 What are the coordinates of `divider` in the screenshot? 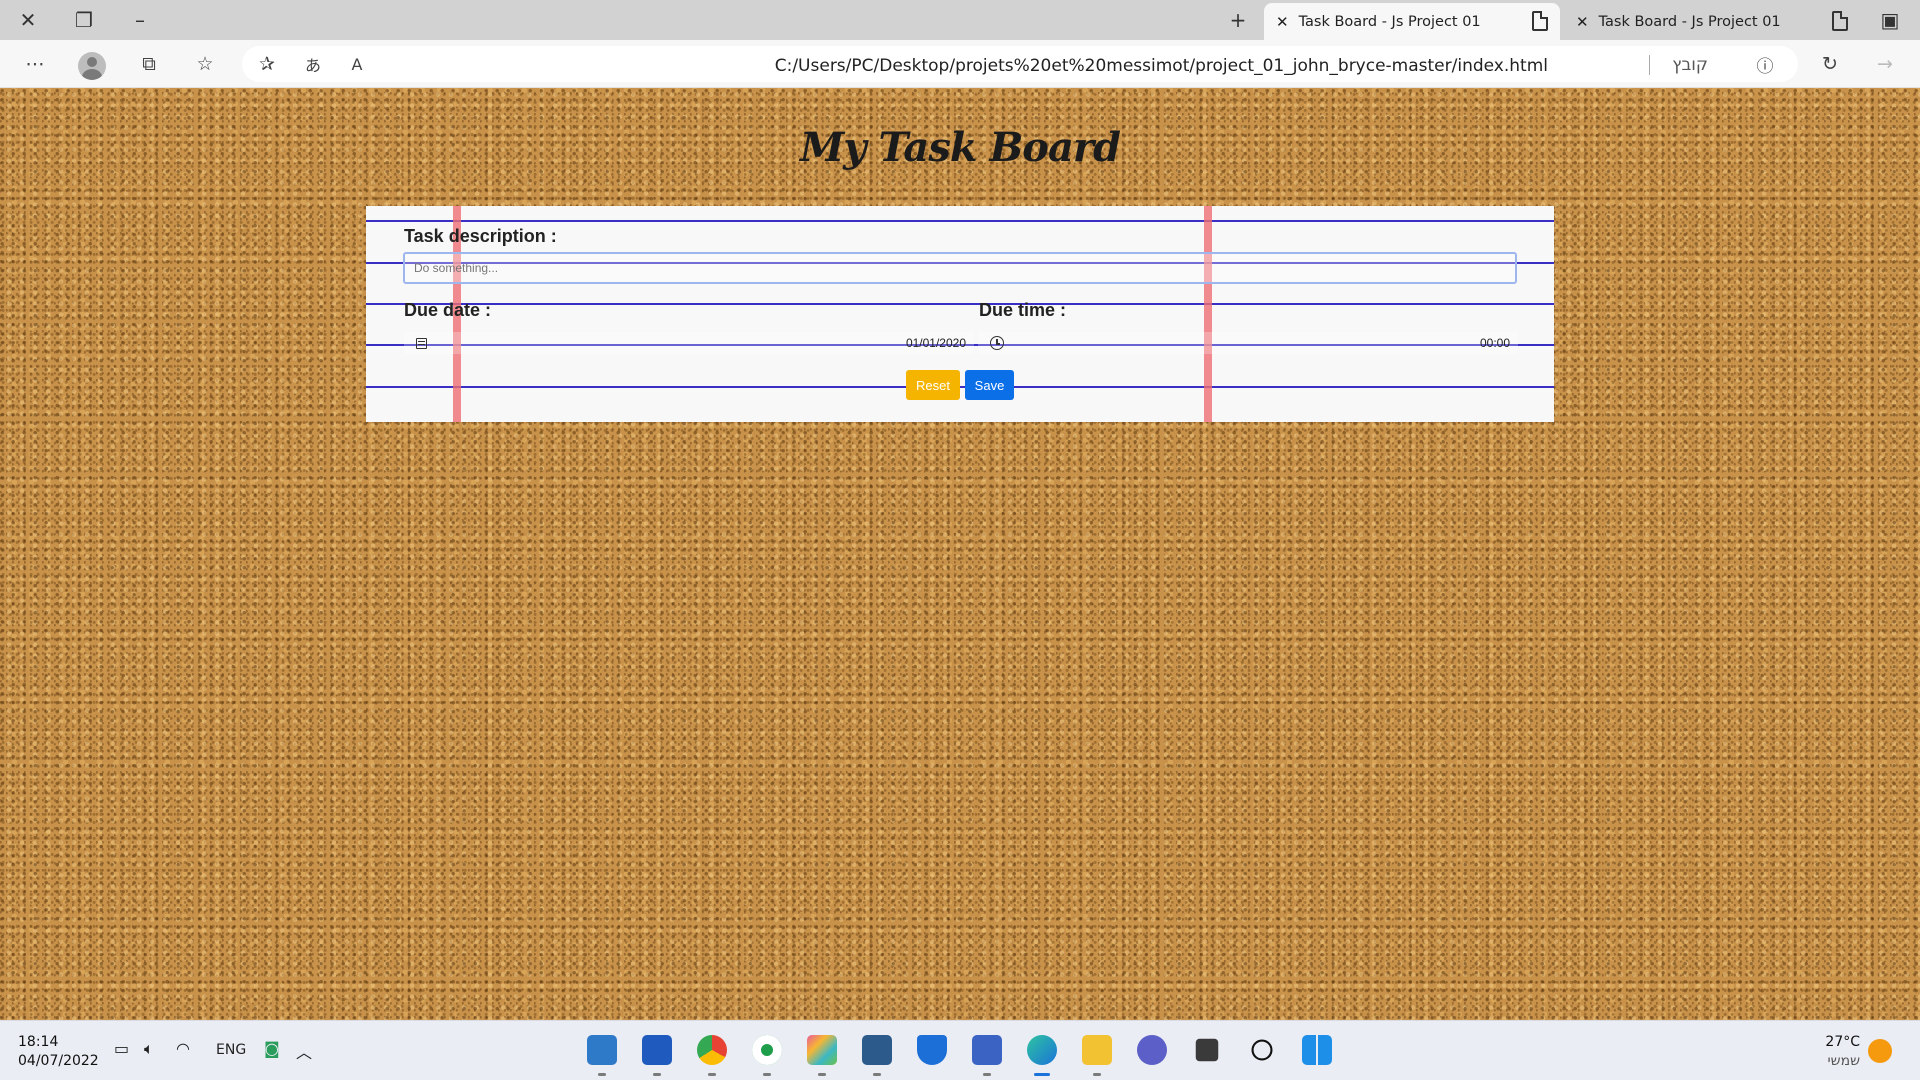 It's located at (1649, 65).